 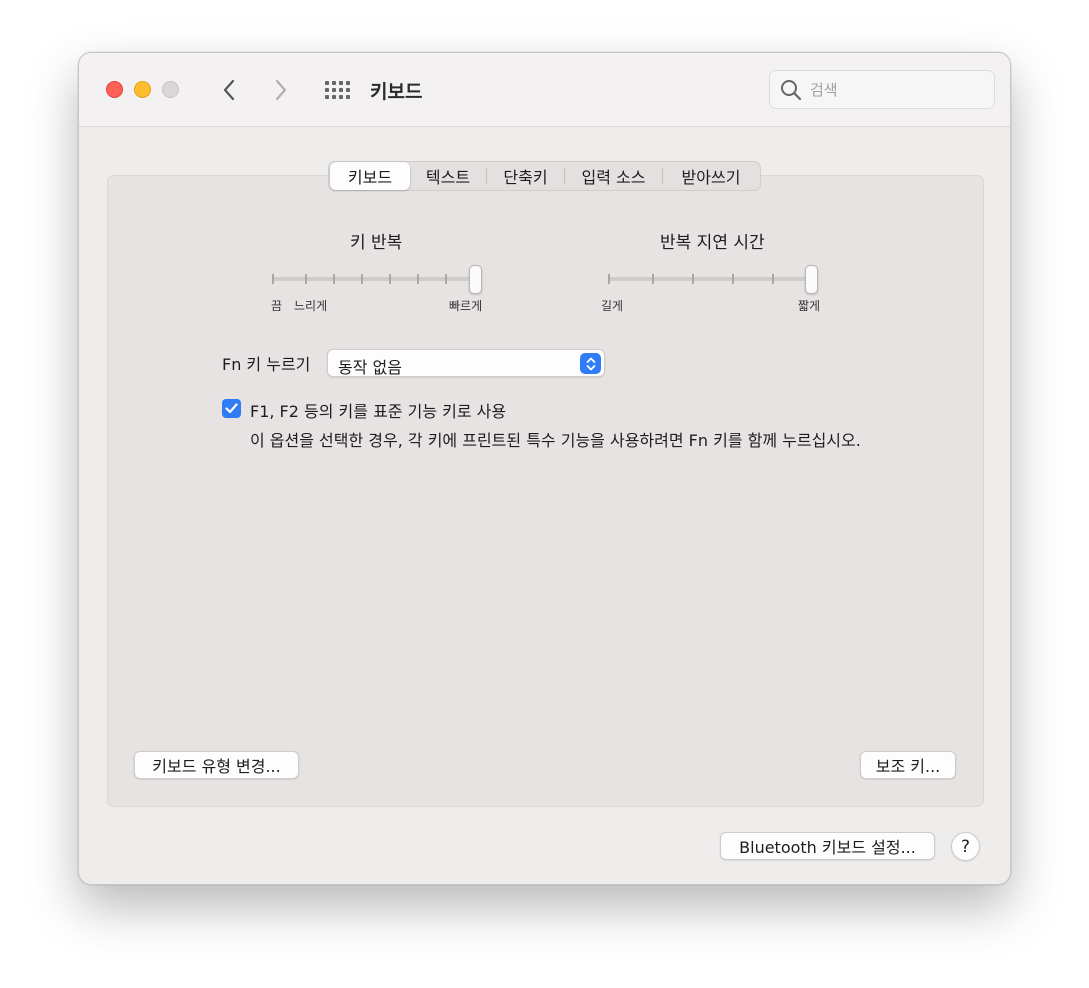 I want to click on search-field, so click(x=882, y=89).